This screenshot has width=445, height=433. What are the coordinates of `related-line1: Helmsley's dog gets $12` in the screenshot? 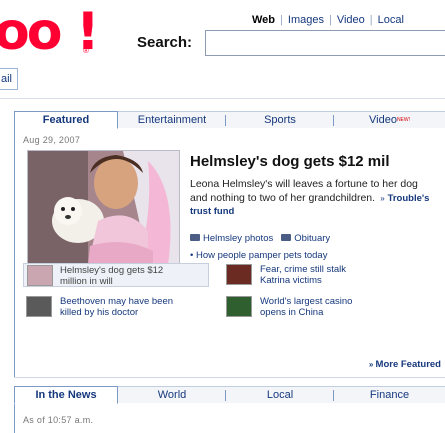 It's located at (112, 270).